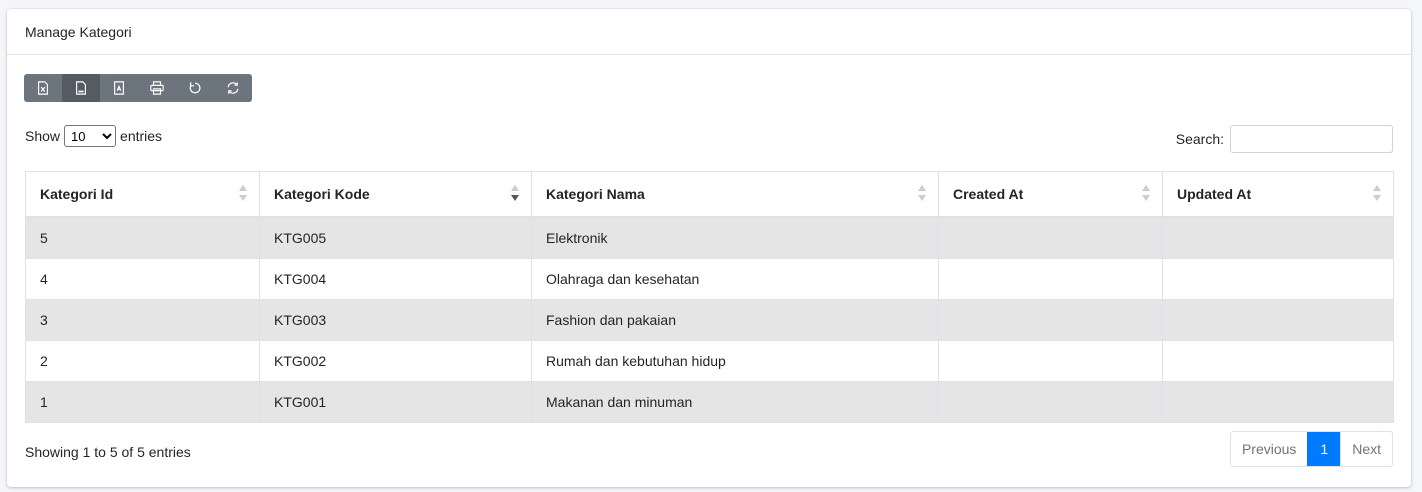  What do you see at coordinates (142, 402) in the screenshot?
I see `cell-kategori-id: 1` at bounding box center [142, 402].